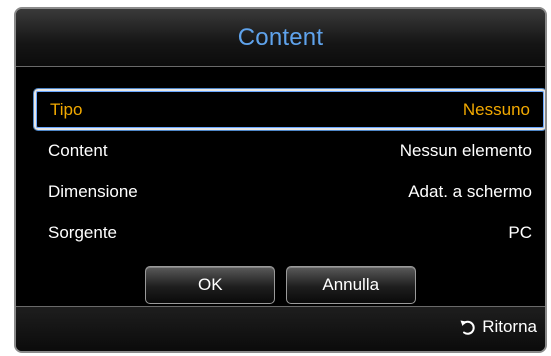  What do you see at coordinates (289, 109) in the screenshot?
I see `menu-row-tipo: Tipo Nessuno` at bounding box center [289, 109].